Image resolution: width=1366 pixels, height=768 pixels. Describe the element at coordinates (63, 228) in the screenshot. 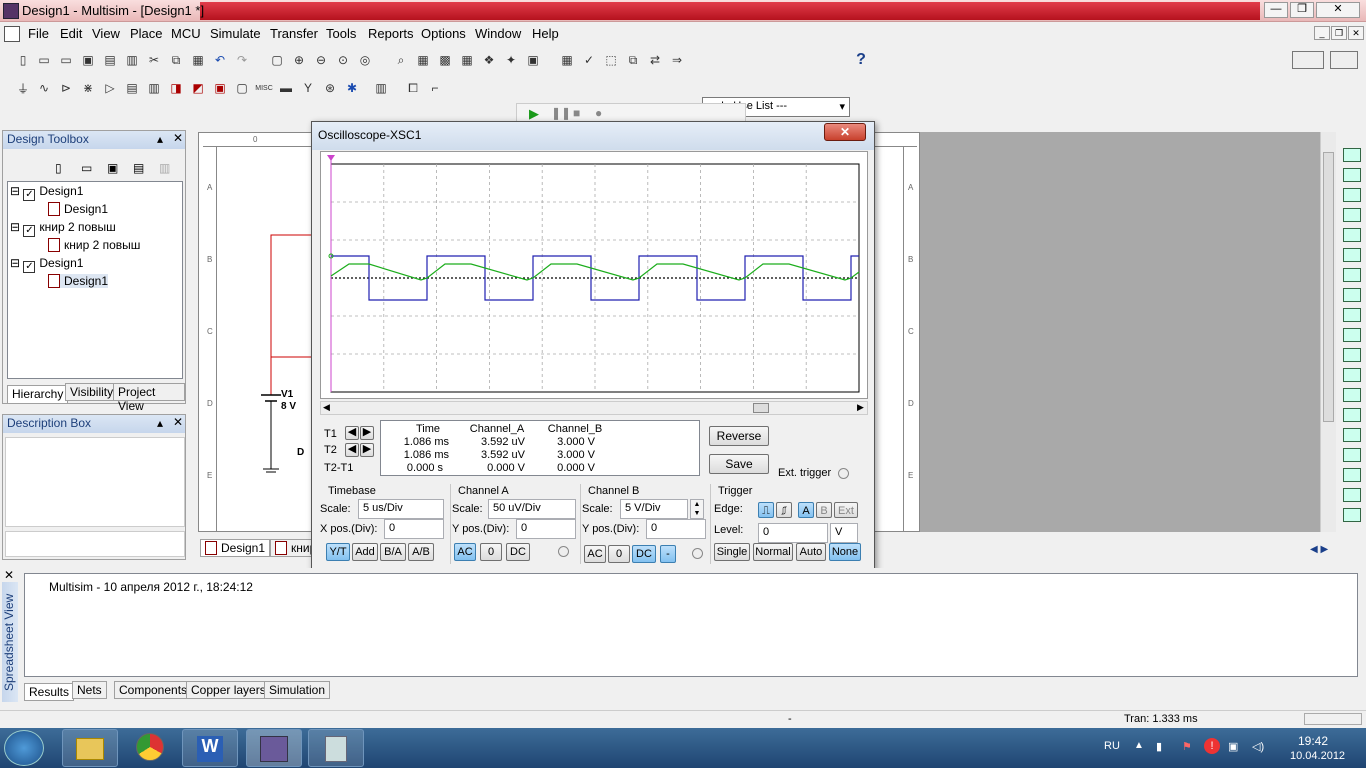

I see `tree-item: ⊟ ✓ книр 2 повыш` at that location.